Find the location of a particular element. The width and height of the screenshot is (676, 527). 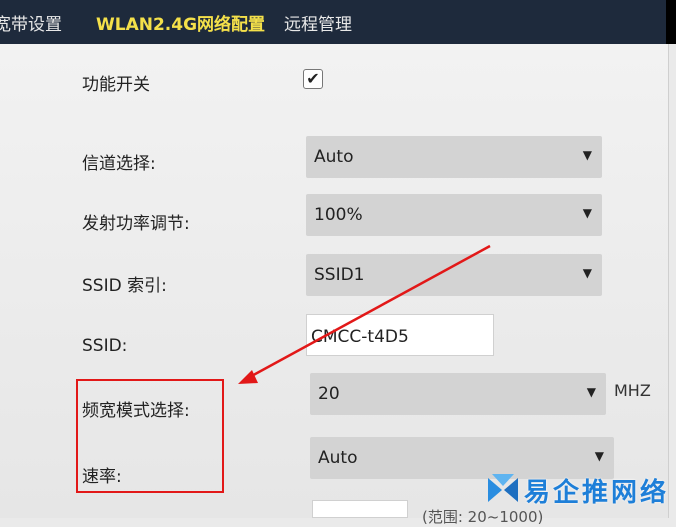

annotation-arrow-icon is located at coordinates (364, 314).